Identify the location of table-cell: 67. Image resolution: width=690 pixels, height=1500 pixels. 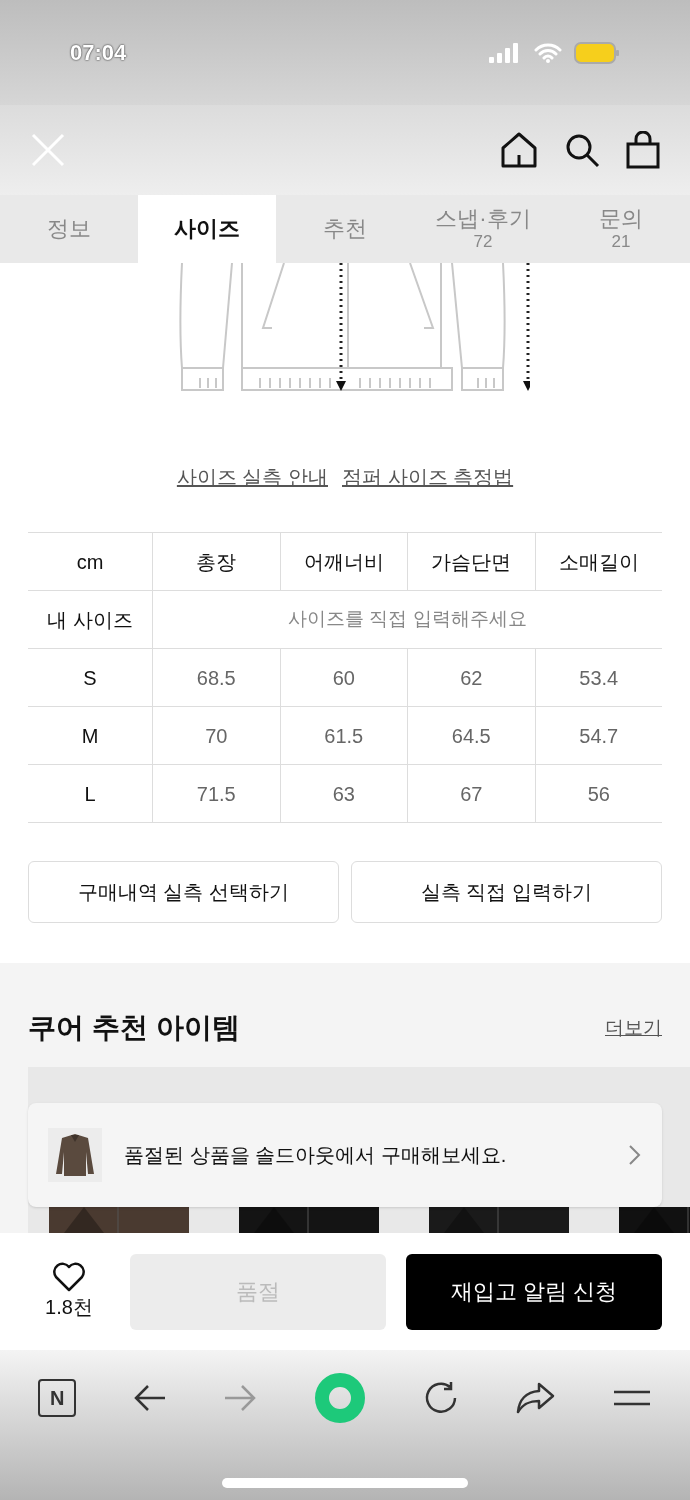
(471, 793).